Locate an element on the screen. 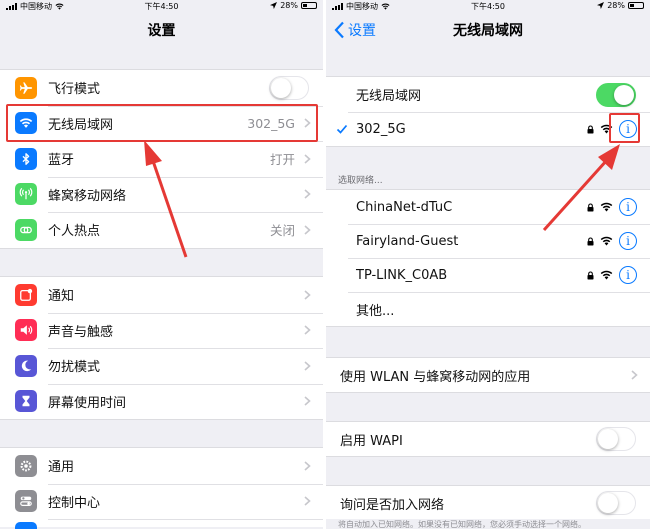  apps-using-wlan-group: 使用 WLAN 与蜂窝移动网的应用 is located at coordinates (488, 375).